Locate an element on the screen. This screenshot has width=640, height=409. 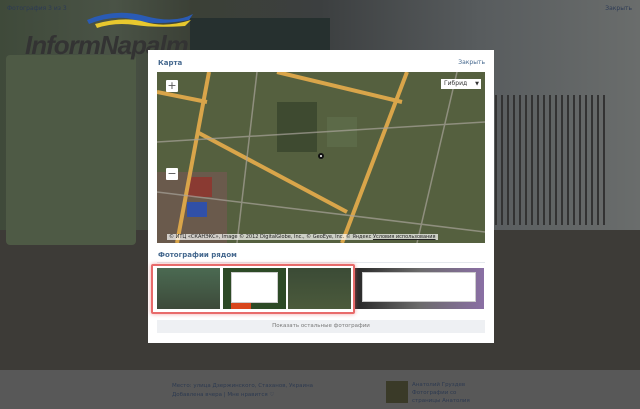
divider is located at coordinates (321, 262).